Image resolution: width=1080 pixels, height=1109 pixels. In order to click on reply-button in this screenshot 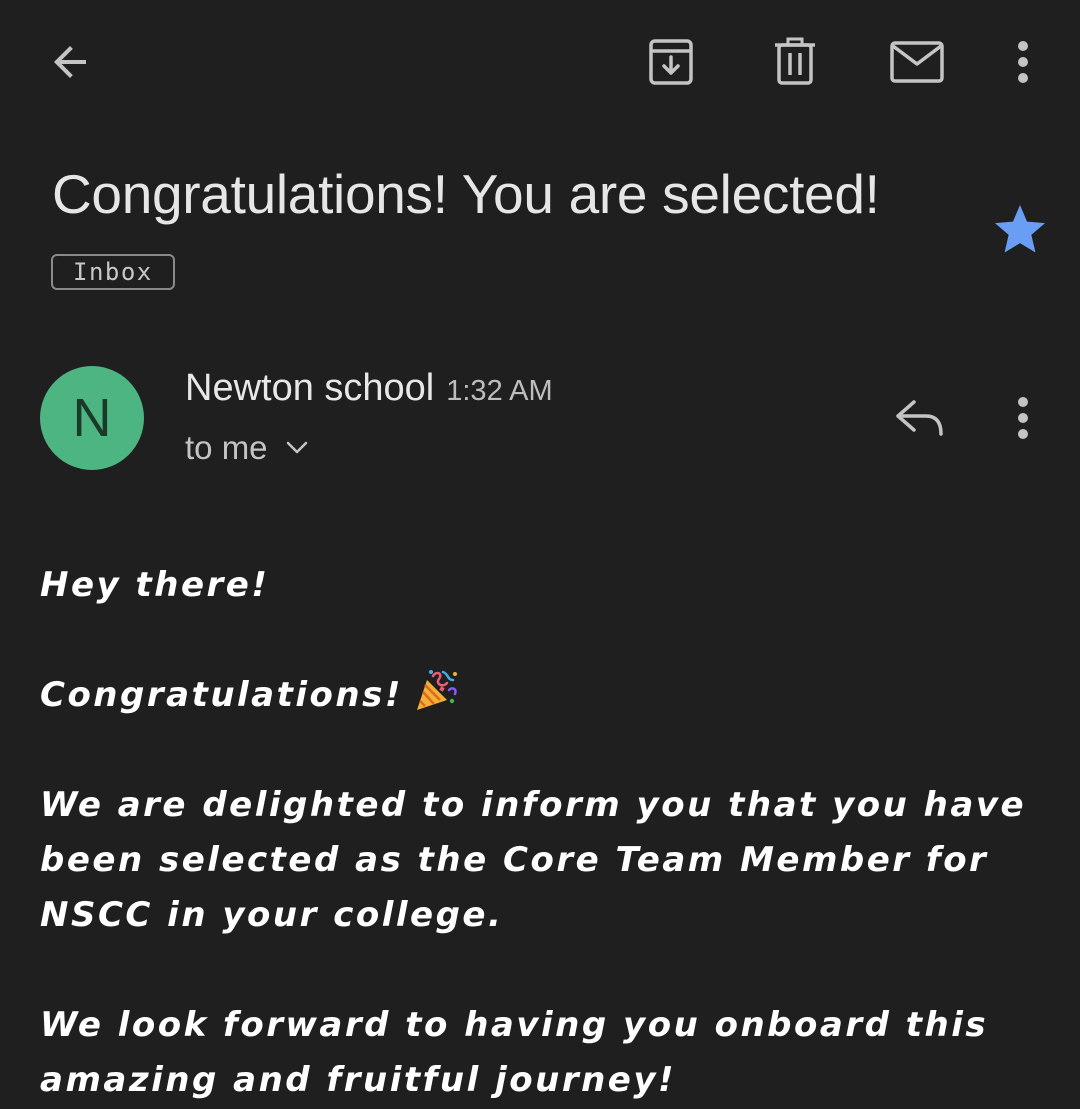, I will do `click(920, 418)`.